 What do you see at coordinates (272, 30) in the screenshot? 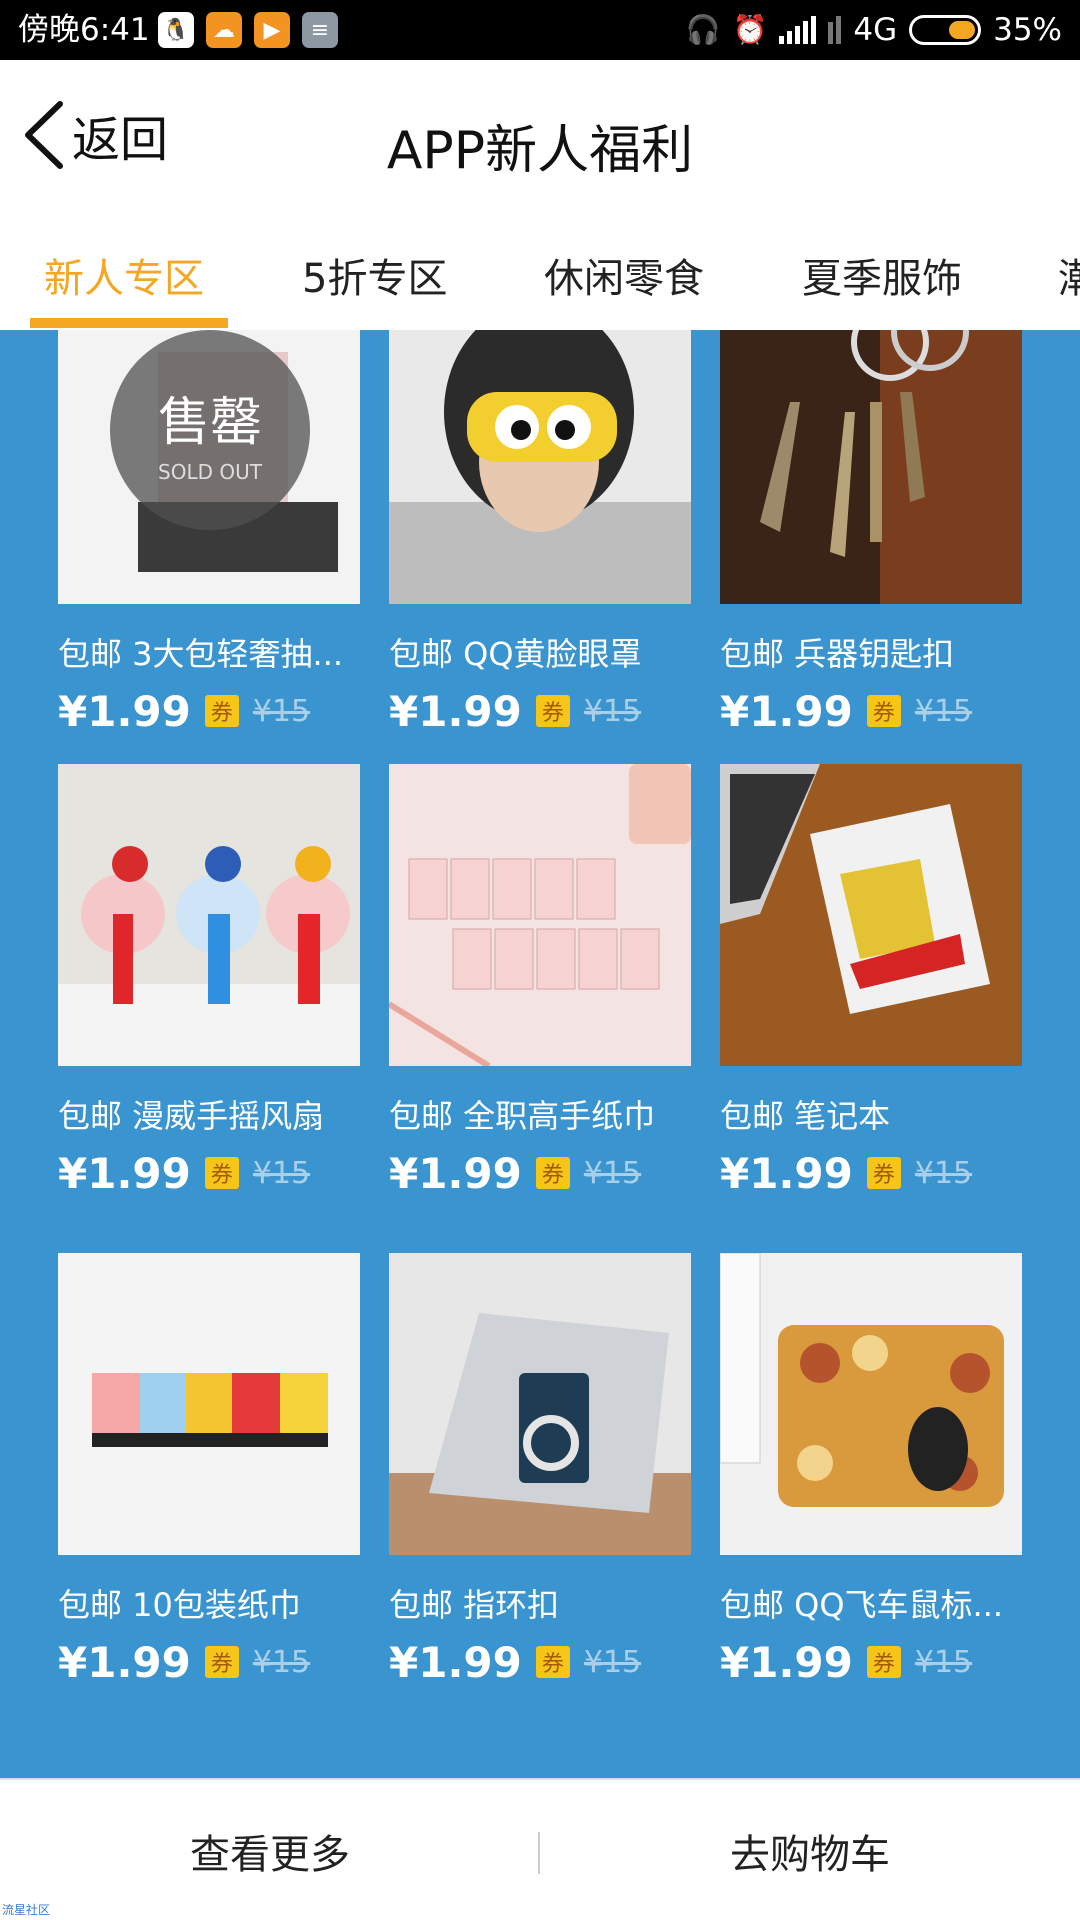
I see `video-icon: ▶` at bounding box center [272, 30].